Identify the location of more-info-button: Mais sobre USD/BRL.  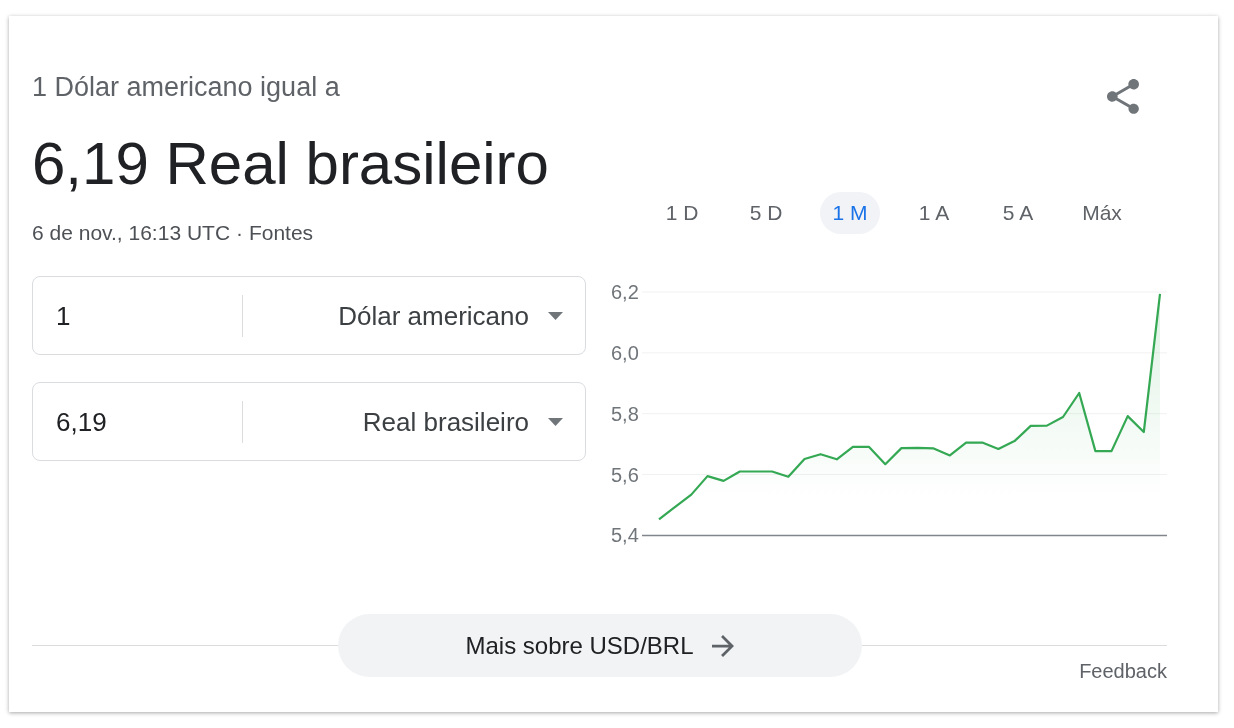
(599, 645).